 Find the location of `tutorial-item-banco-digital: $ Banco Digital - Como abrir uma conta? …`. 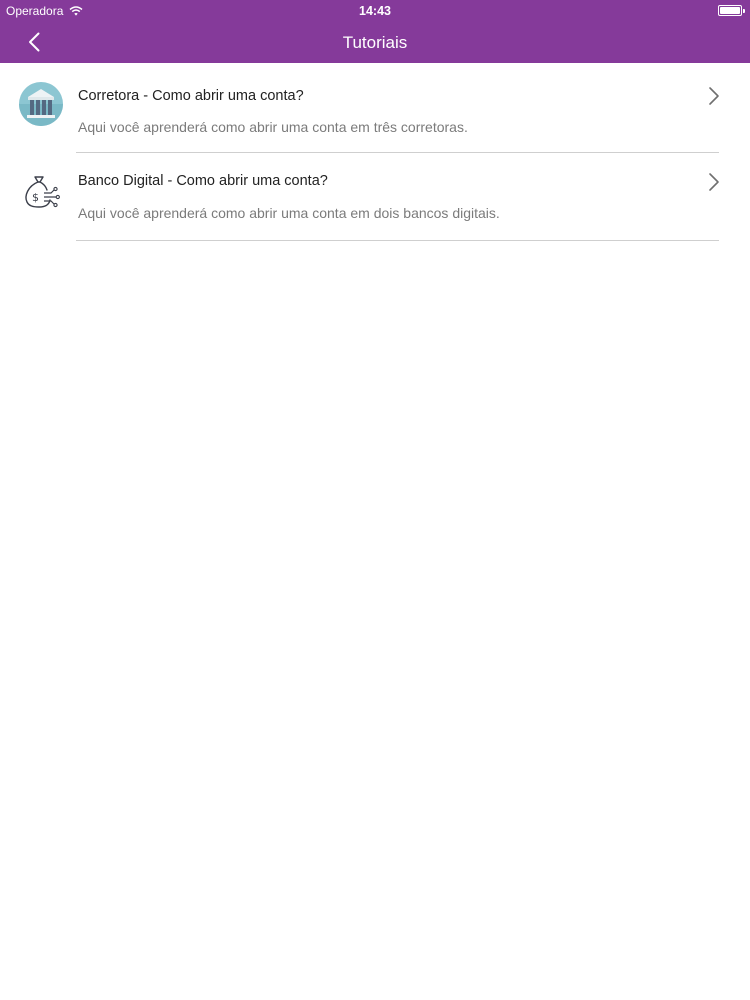

tutorial-item-banco-digital: $ Banco Digital - Como abrir uma conta? … is located at coordinates (375, 197).